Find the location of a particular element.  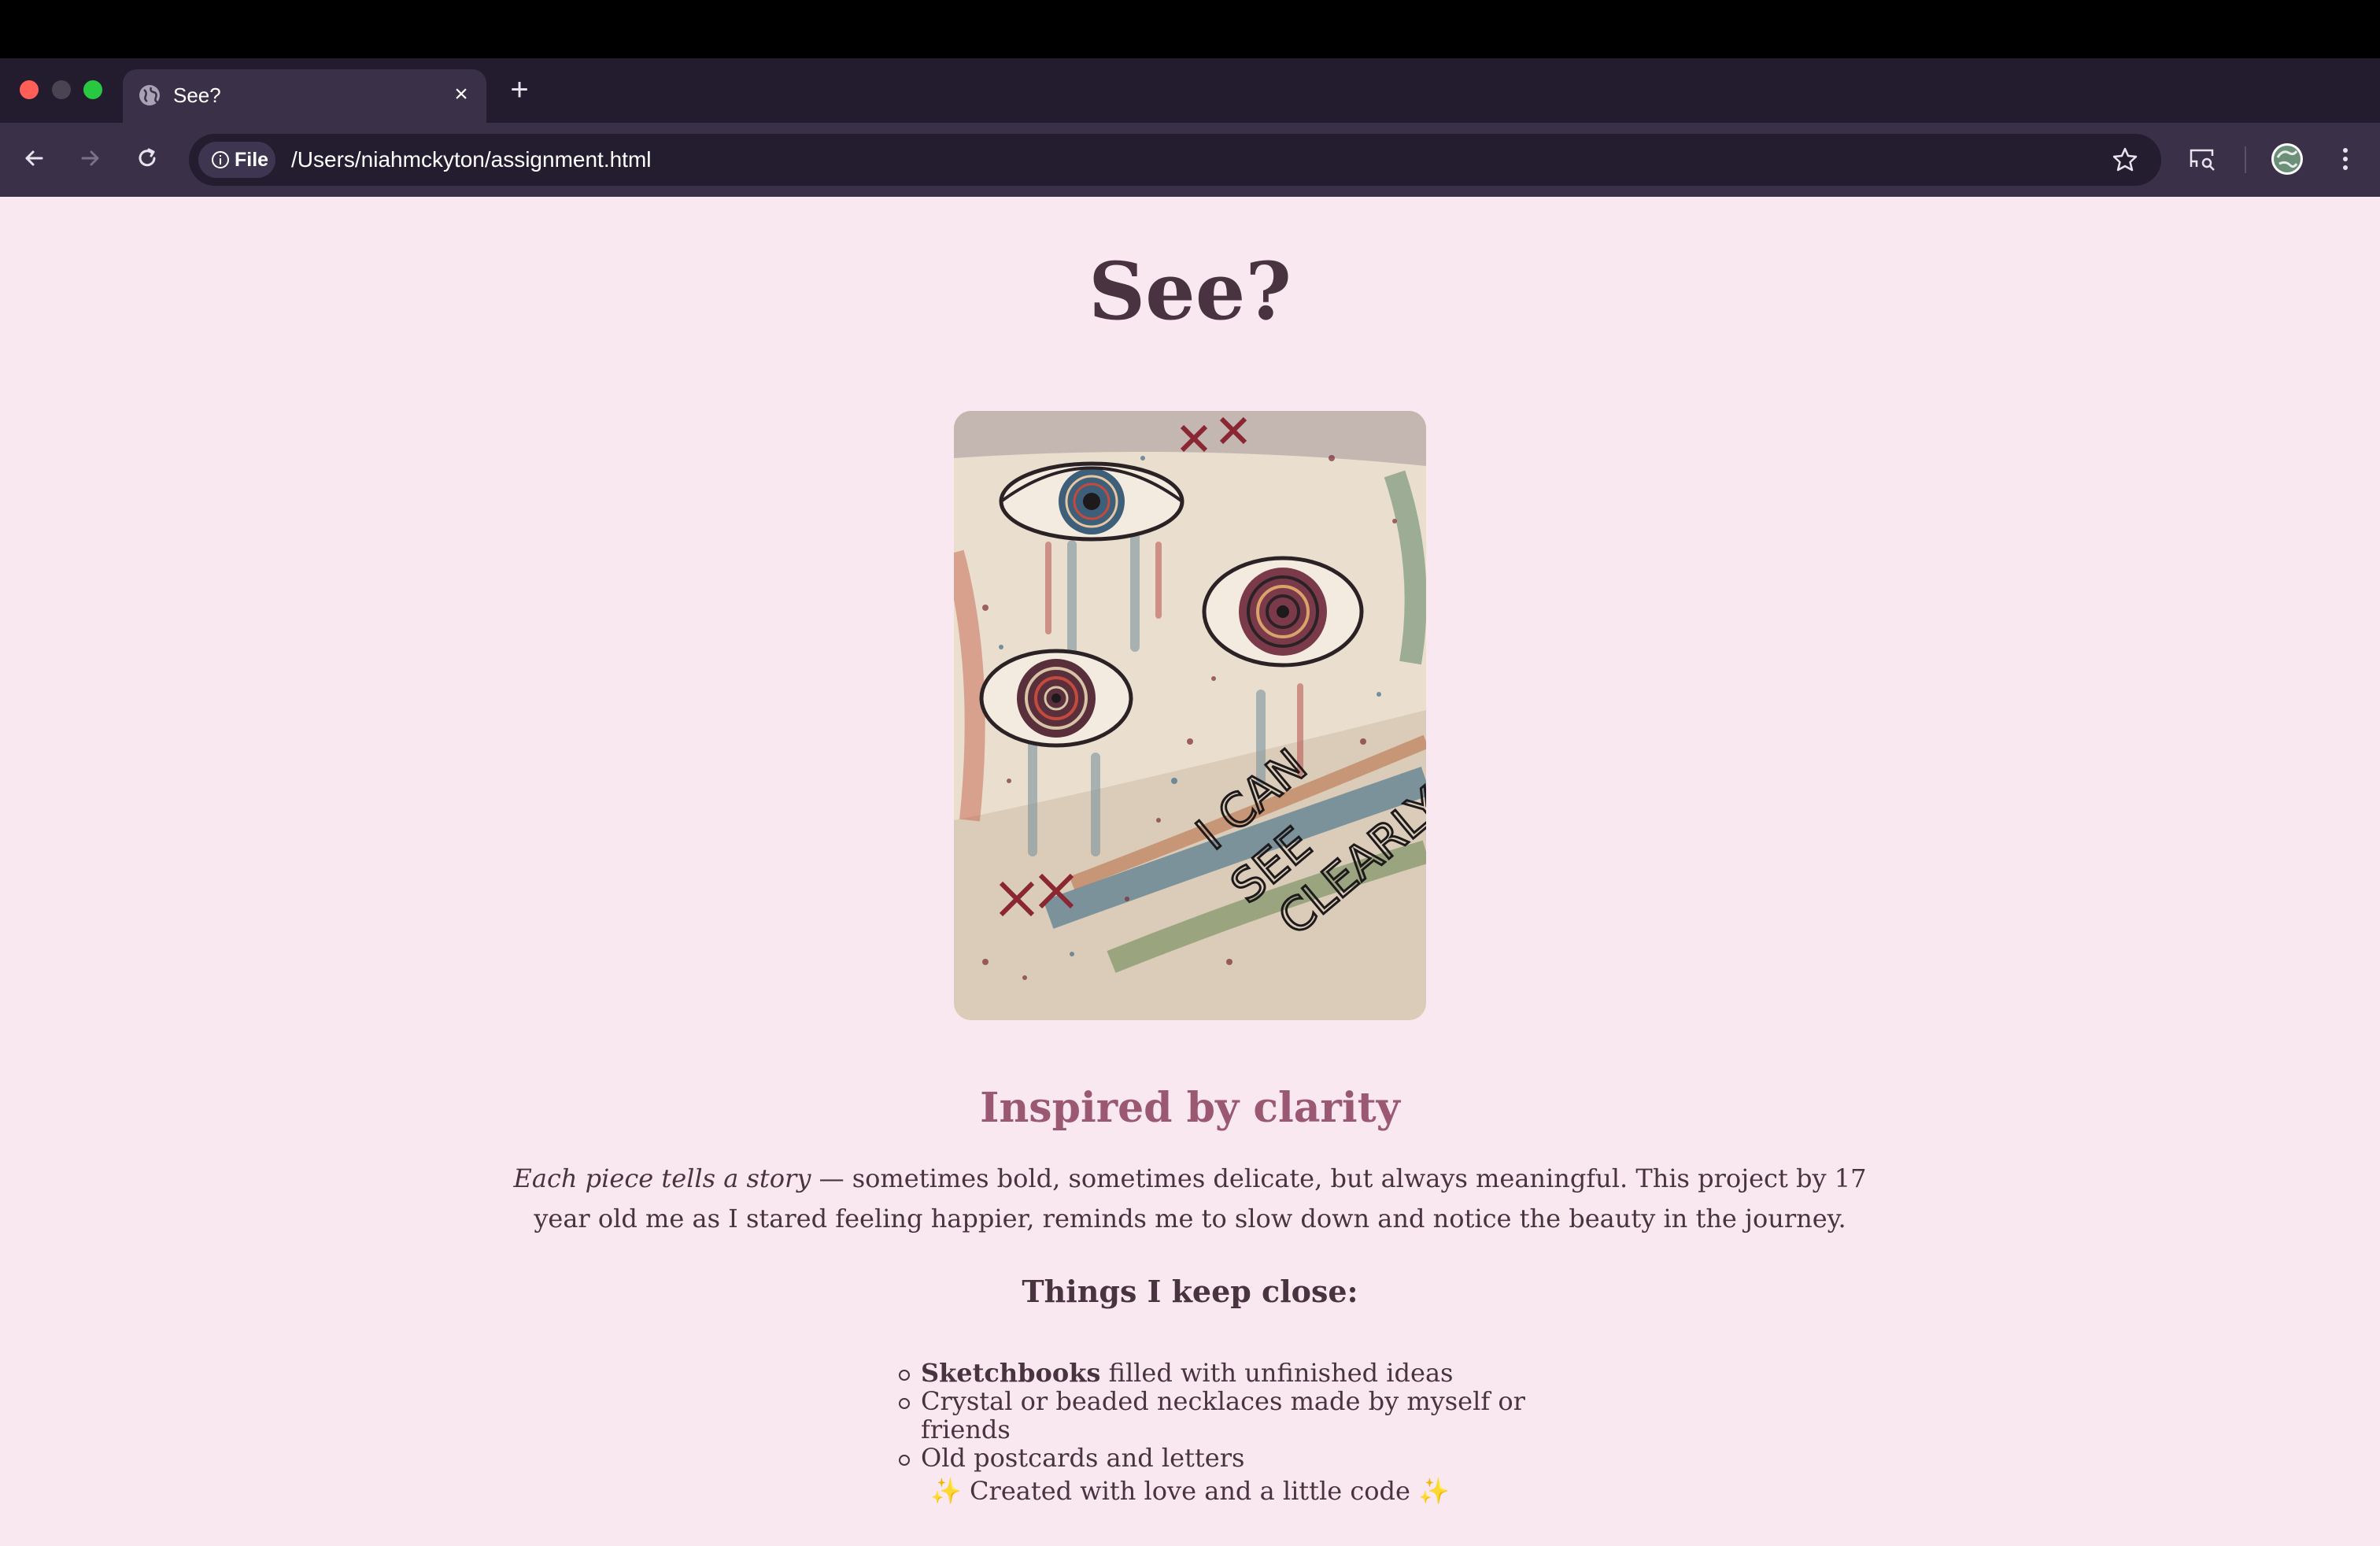

address-bar: File /Users/niahmckyton/assignment.html is located at coordinates (1175, 160).